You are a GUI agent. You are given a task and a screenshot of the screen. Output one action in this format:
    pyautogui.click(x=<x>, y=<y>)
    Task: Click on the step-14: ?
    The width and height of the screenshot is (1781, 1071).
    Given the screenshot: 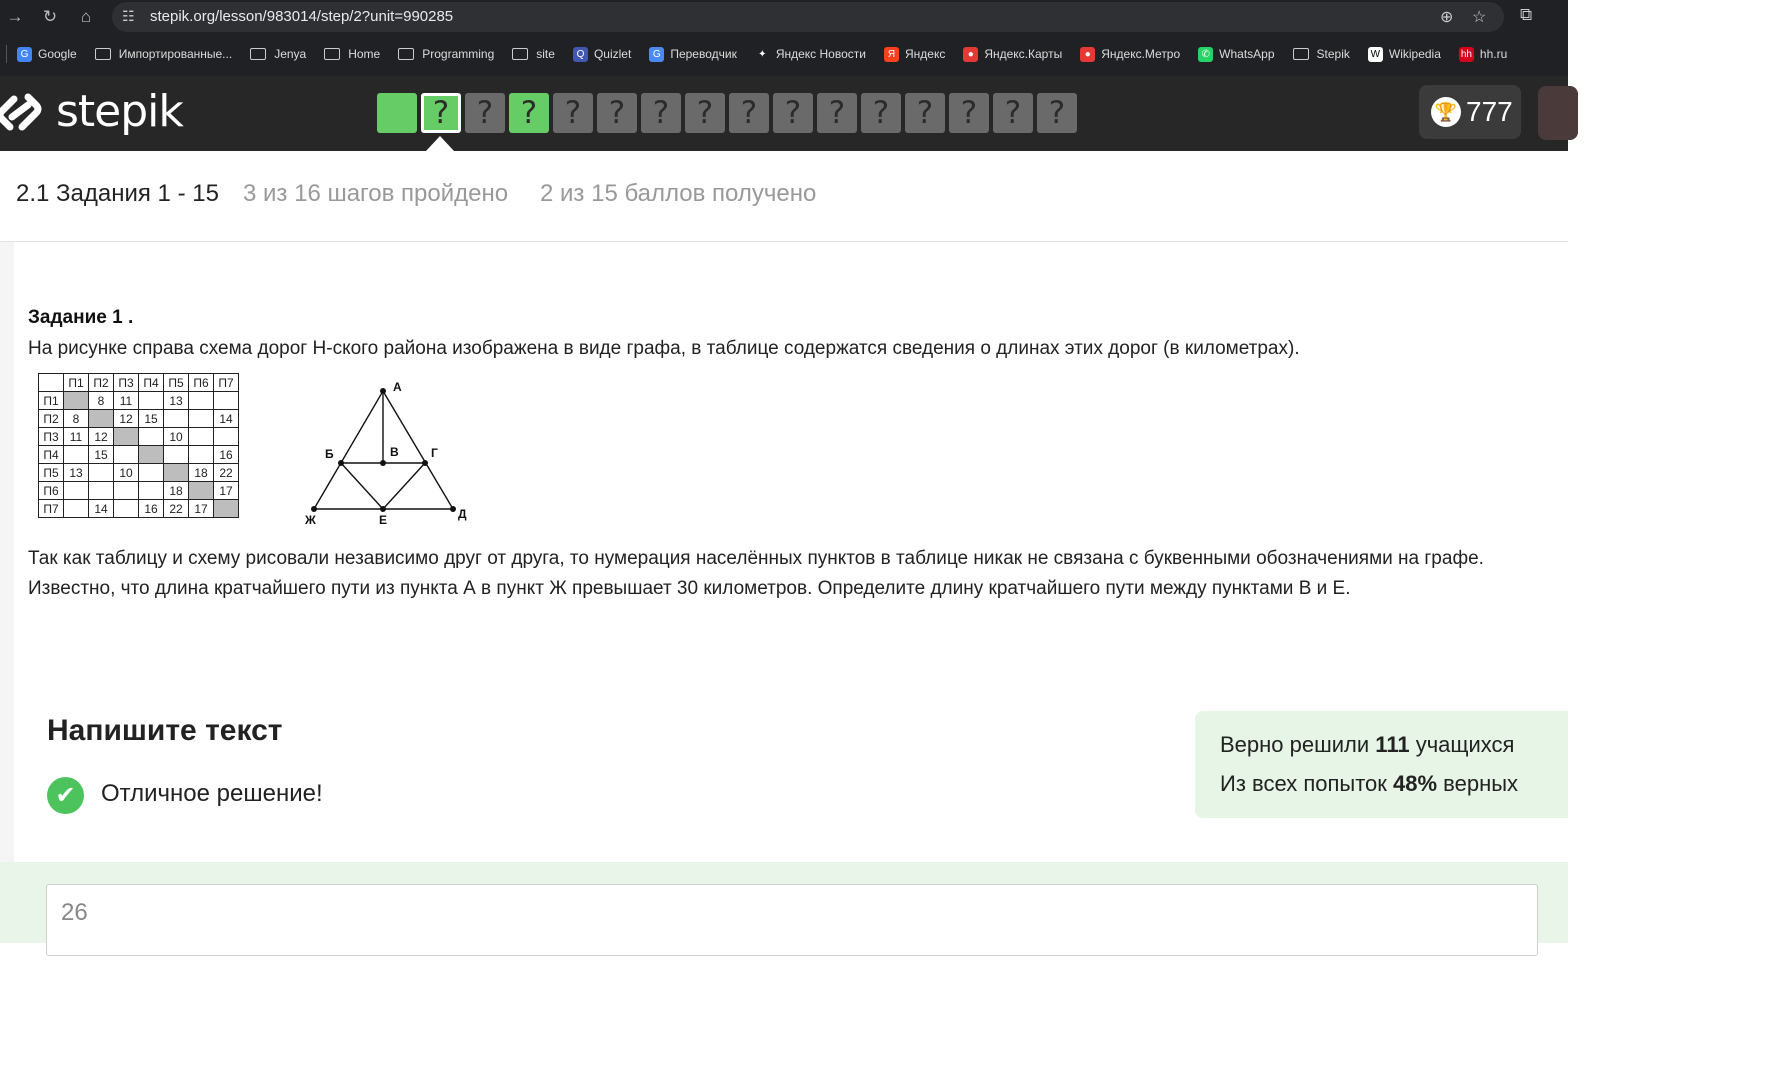 What is the action you would take?
    pyautogui.click(x=969, y=113)
    